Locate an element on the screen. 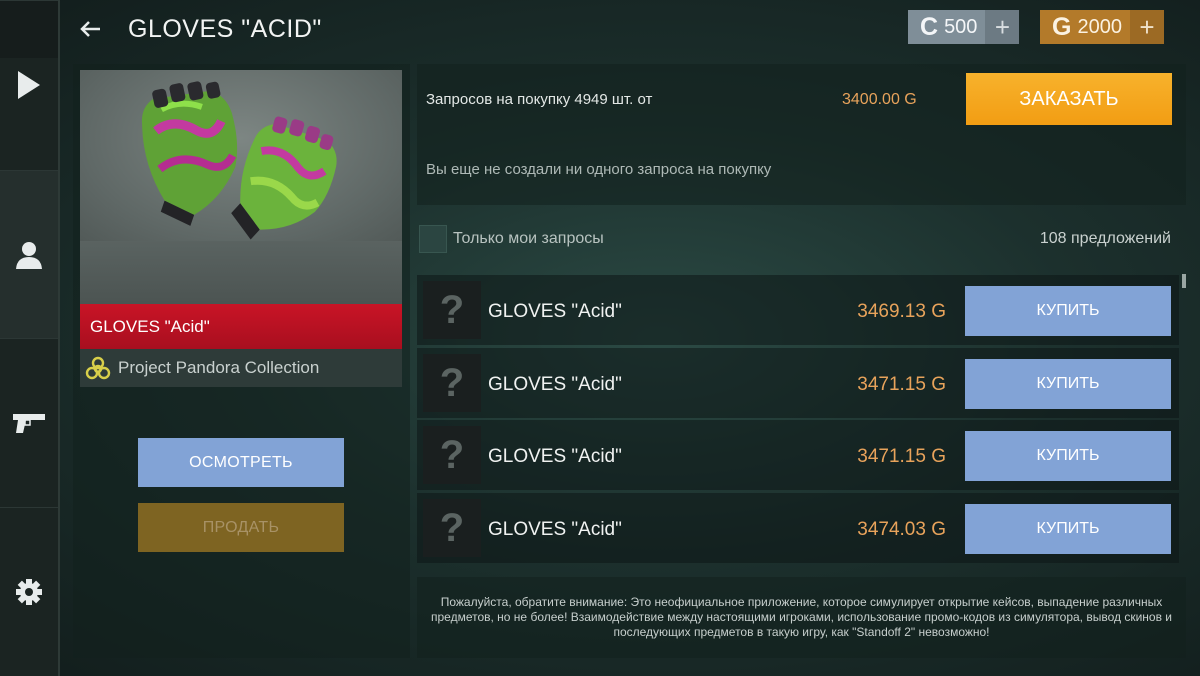 The image size is (1200, 676). page-title: GLOVES "ACID" is located at coordinates (225, 28).